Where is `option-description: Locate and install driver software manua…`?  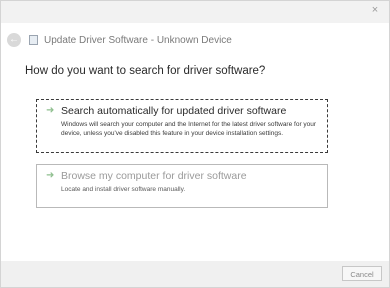 option-description: Locate and install driver software manua… is located at coordinates (123, 189).